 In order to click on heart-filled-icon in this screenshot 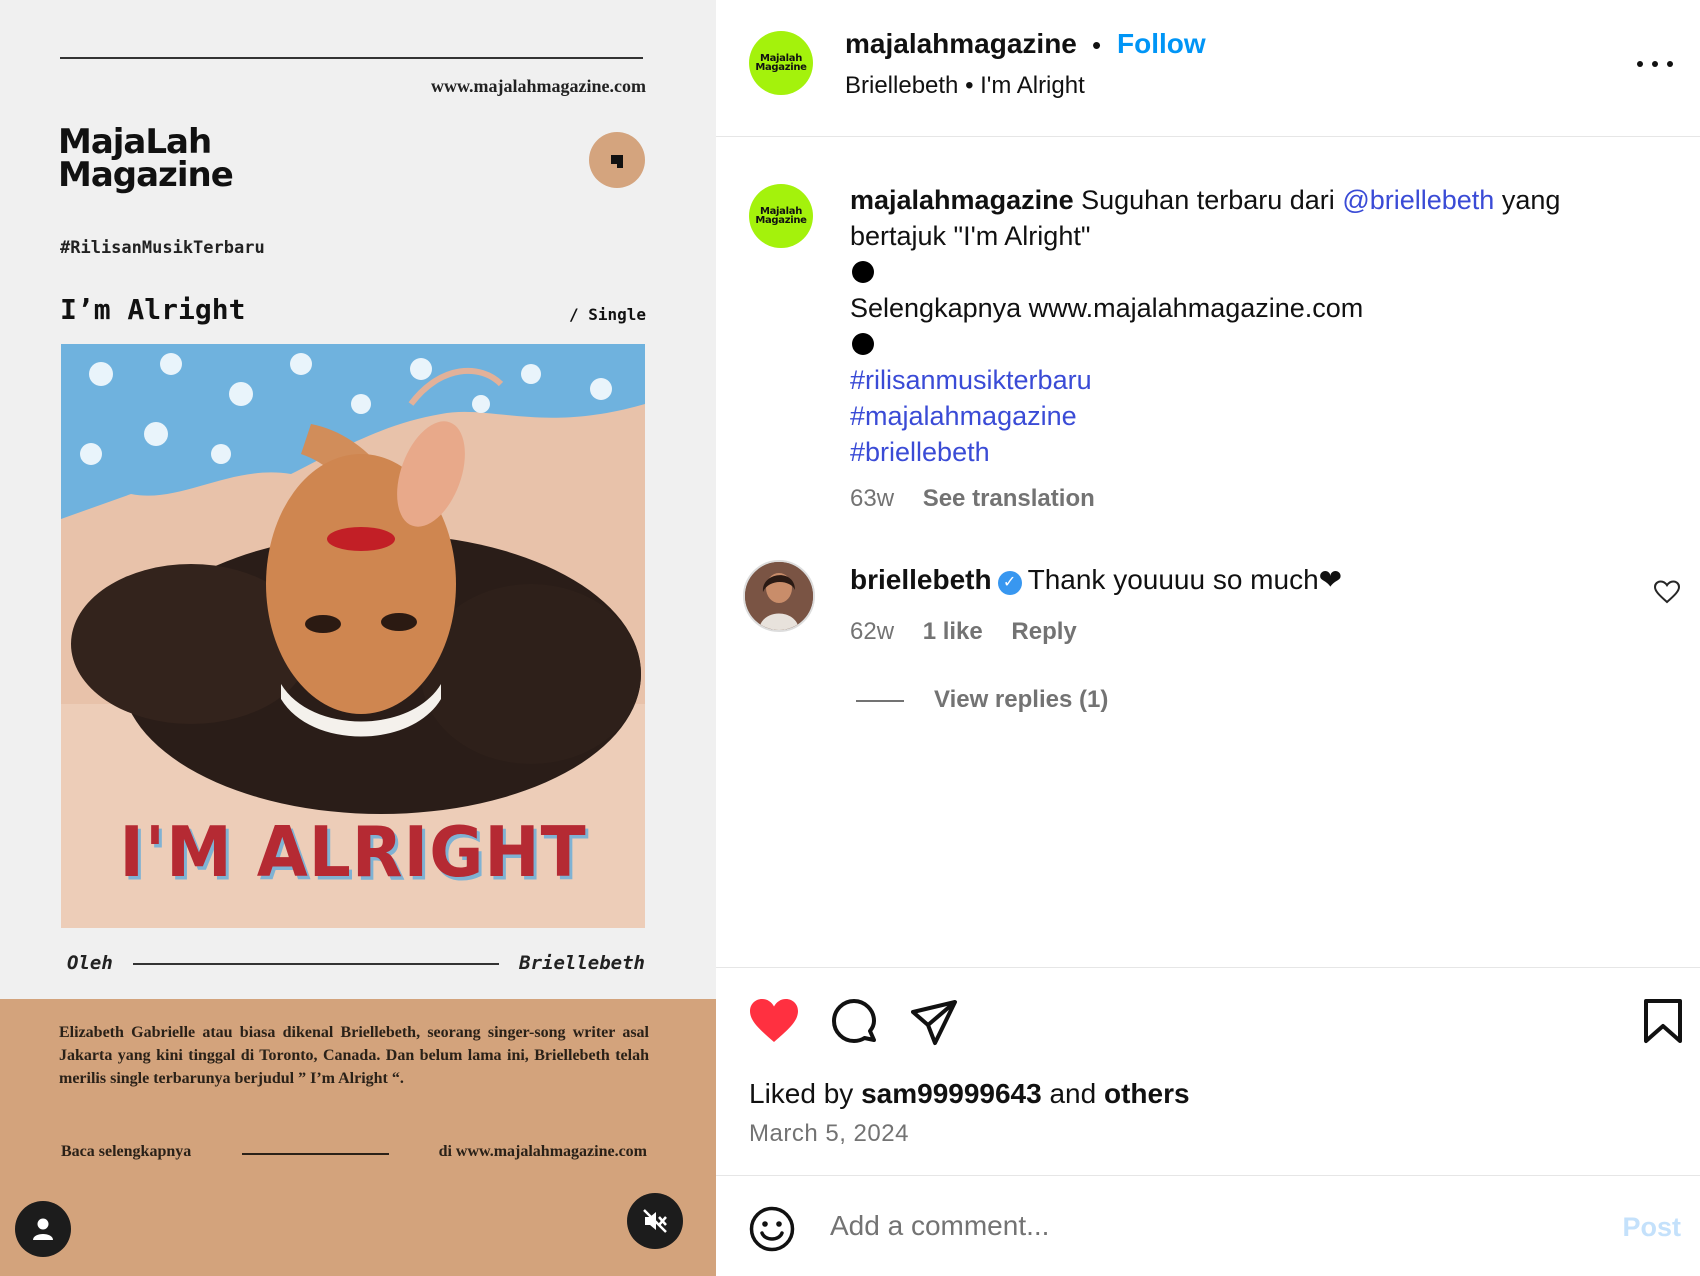, I will do `click(774, 1020)`.